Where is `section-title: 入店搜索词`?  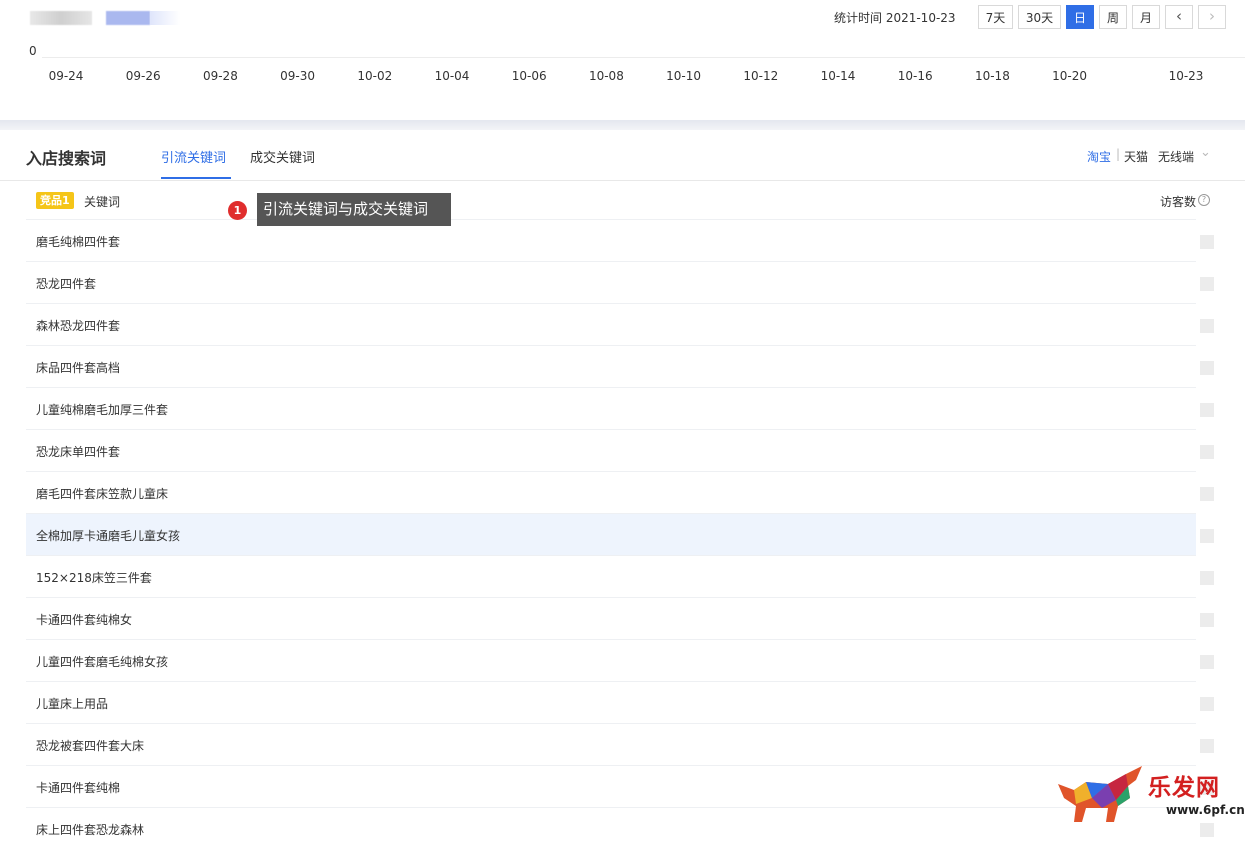 section-title: 入店搜索词 is located at coordinates (66, 158).